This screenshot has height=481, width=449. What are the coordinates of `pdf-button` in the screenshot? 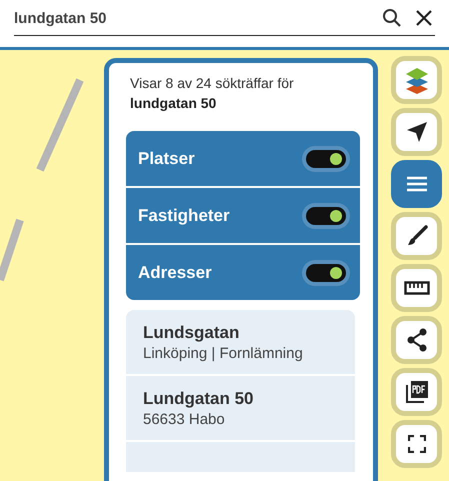 It's located at (416, 392).